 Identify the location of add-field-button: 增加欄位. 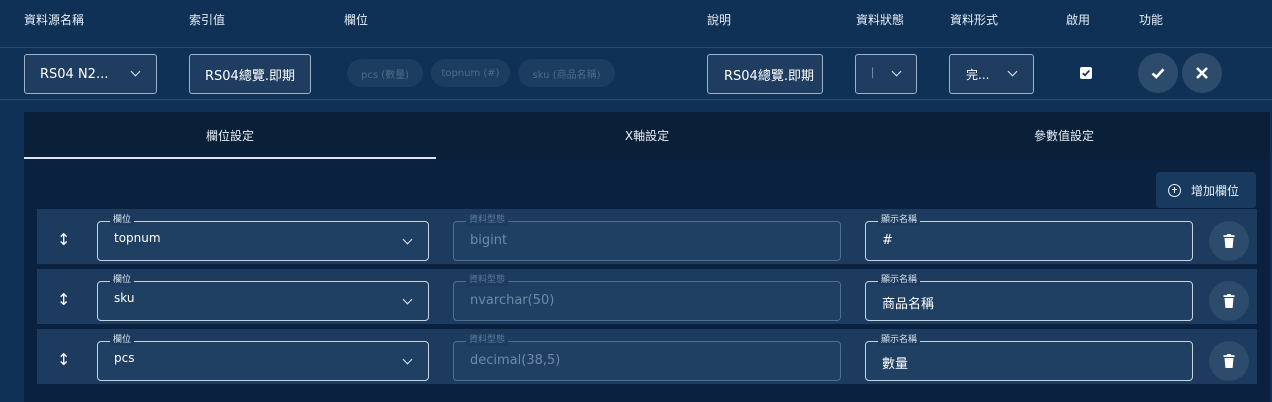
(1206, 190).